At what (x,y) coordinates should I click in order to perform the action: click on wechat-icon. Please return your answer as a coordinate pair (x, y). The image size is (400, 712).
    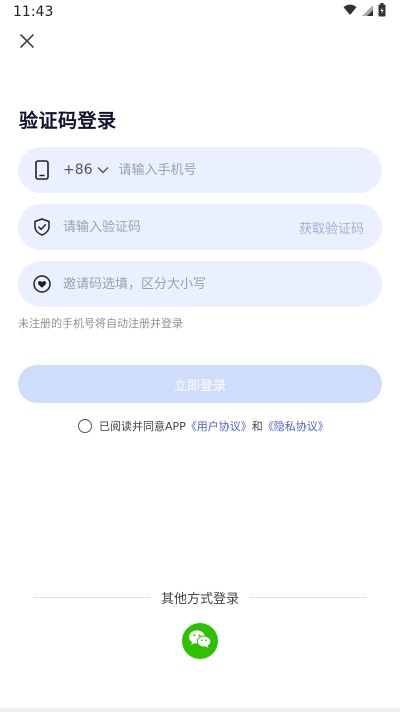
    Looking at the image, I should click on (200, 641).